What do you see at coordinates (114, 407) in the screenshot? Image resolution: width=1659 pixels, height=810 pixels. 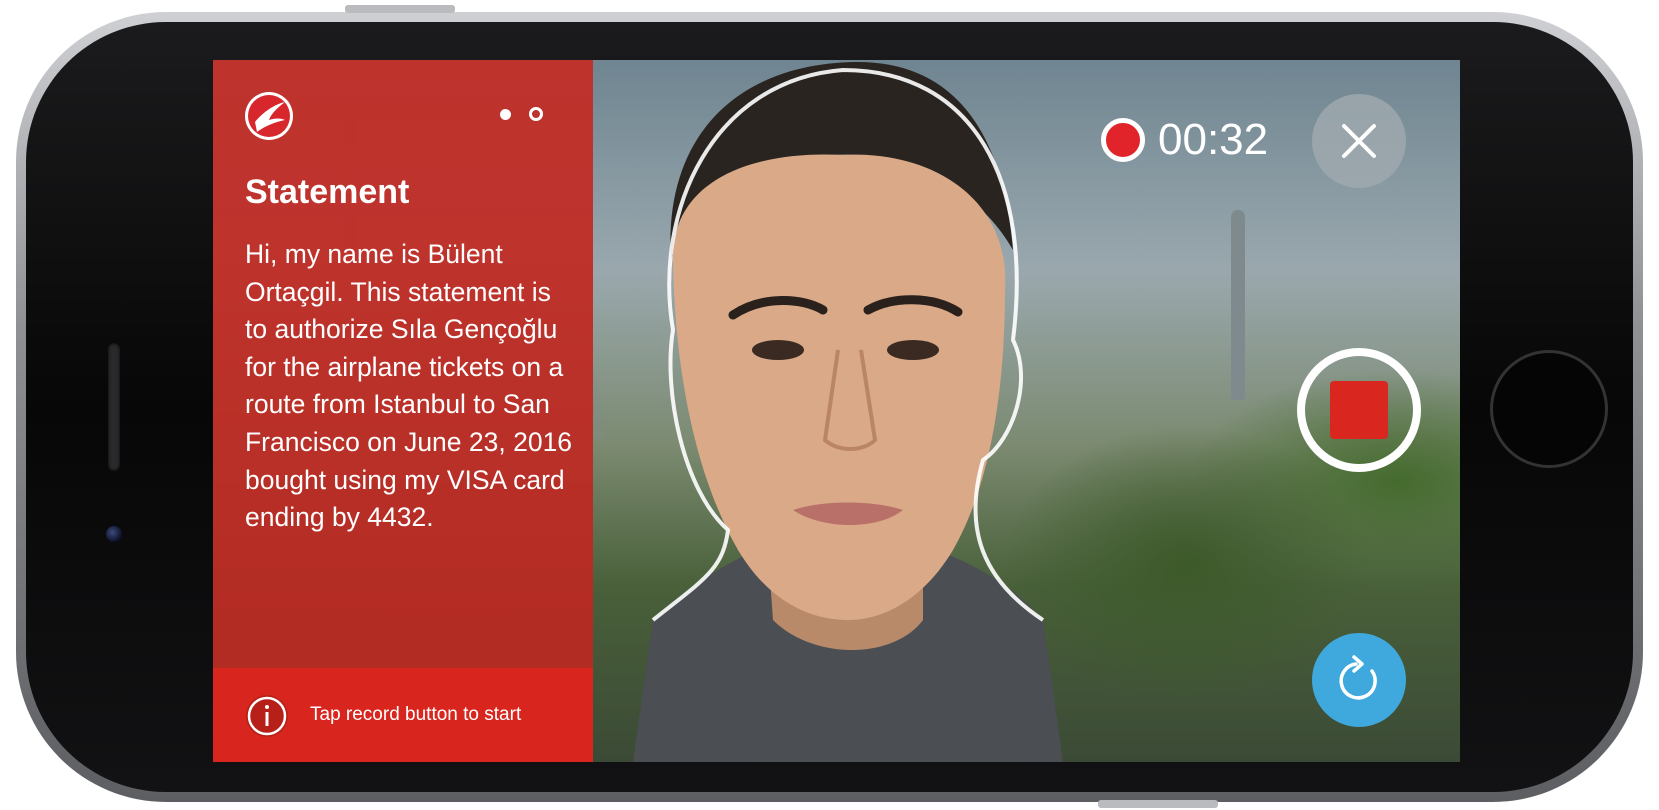 I see `phone-speaker` at bounding box center [114, 407].